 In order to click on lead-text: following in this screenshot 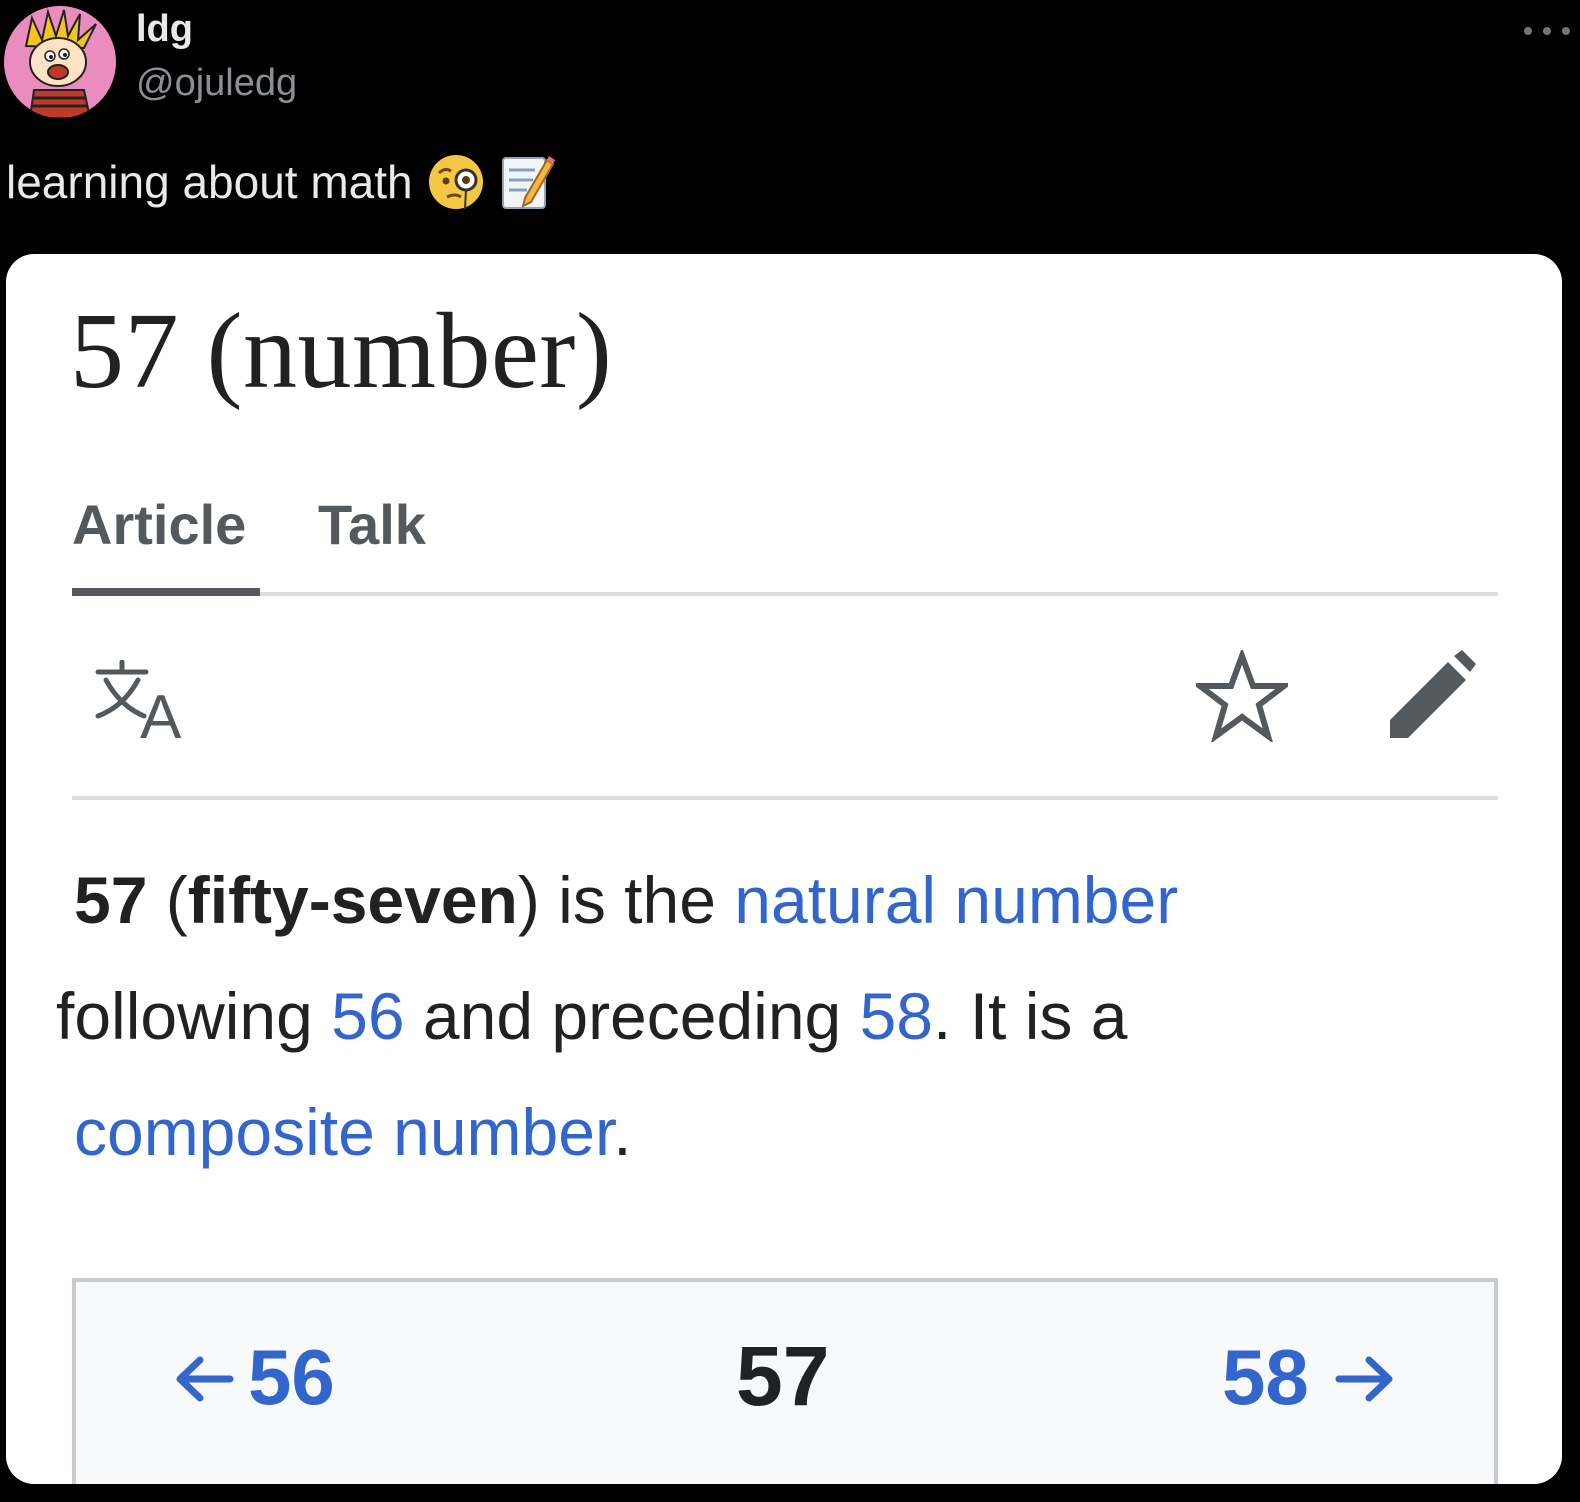, I will do `click(194, 1016)`.